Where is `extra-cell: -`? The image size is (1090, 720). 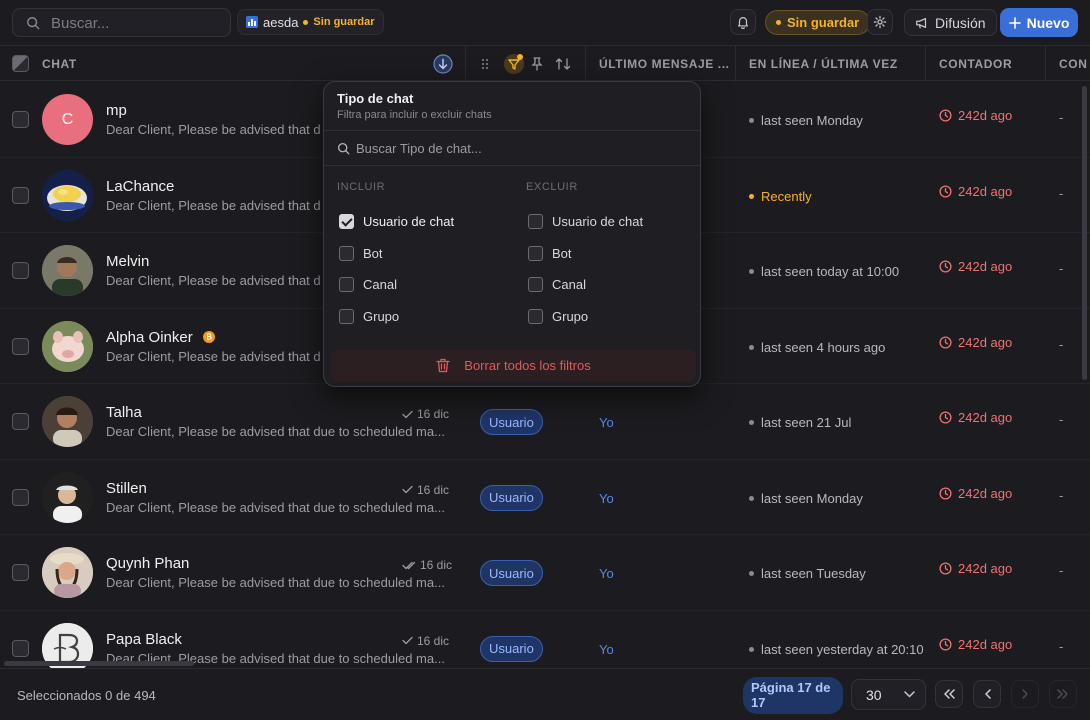
extra-cell: - is located at coordinates (1061, 570).